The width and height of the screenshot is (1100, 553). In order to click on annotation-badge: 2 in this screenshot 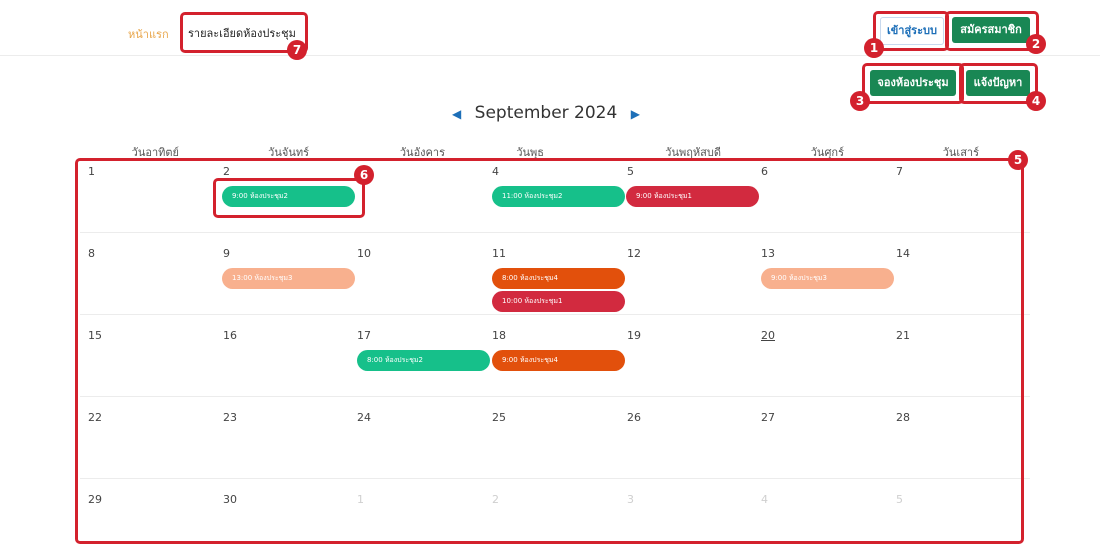, I will do `click(1036, 44)`.